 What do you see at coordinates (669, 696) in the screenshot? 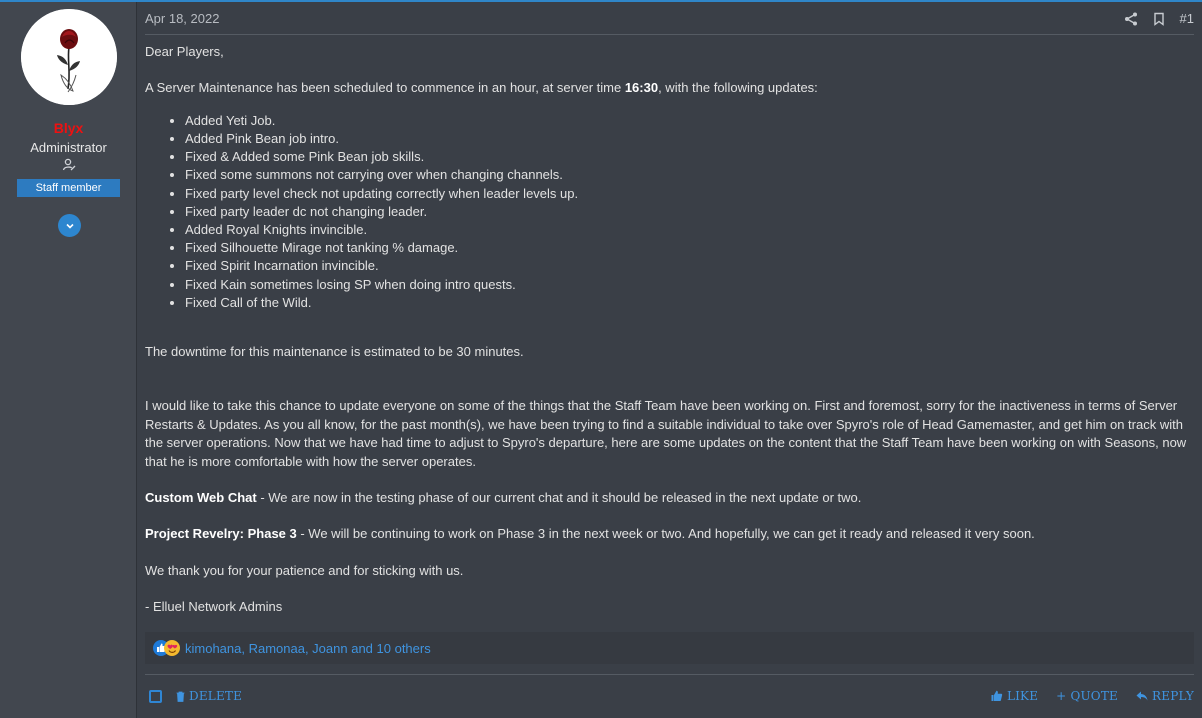
I see `post-footer: DELETE LIKE + QUOTE REPLY` at bounding box center [669, 696].